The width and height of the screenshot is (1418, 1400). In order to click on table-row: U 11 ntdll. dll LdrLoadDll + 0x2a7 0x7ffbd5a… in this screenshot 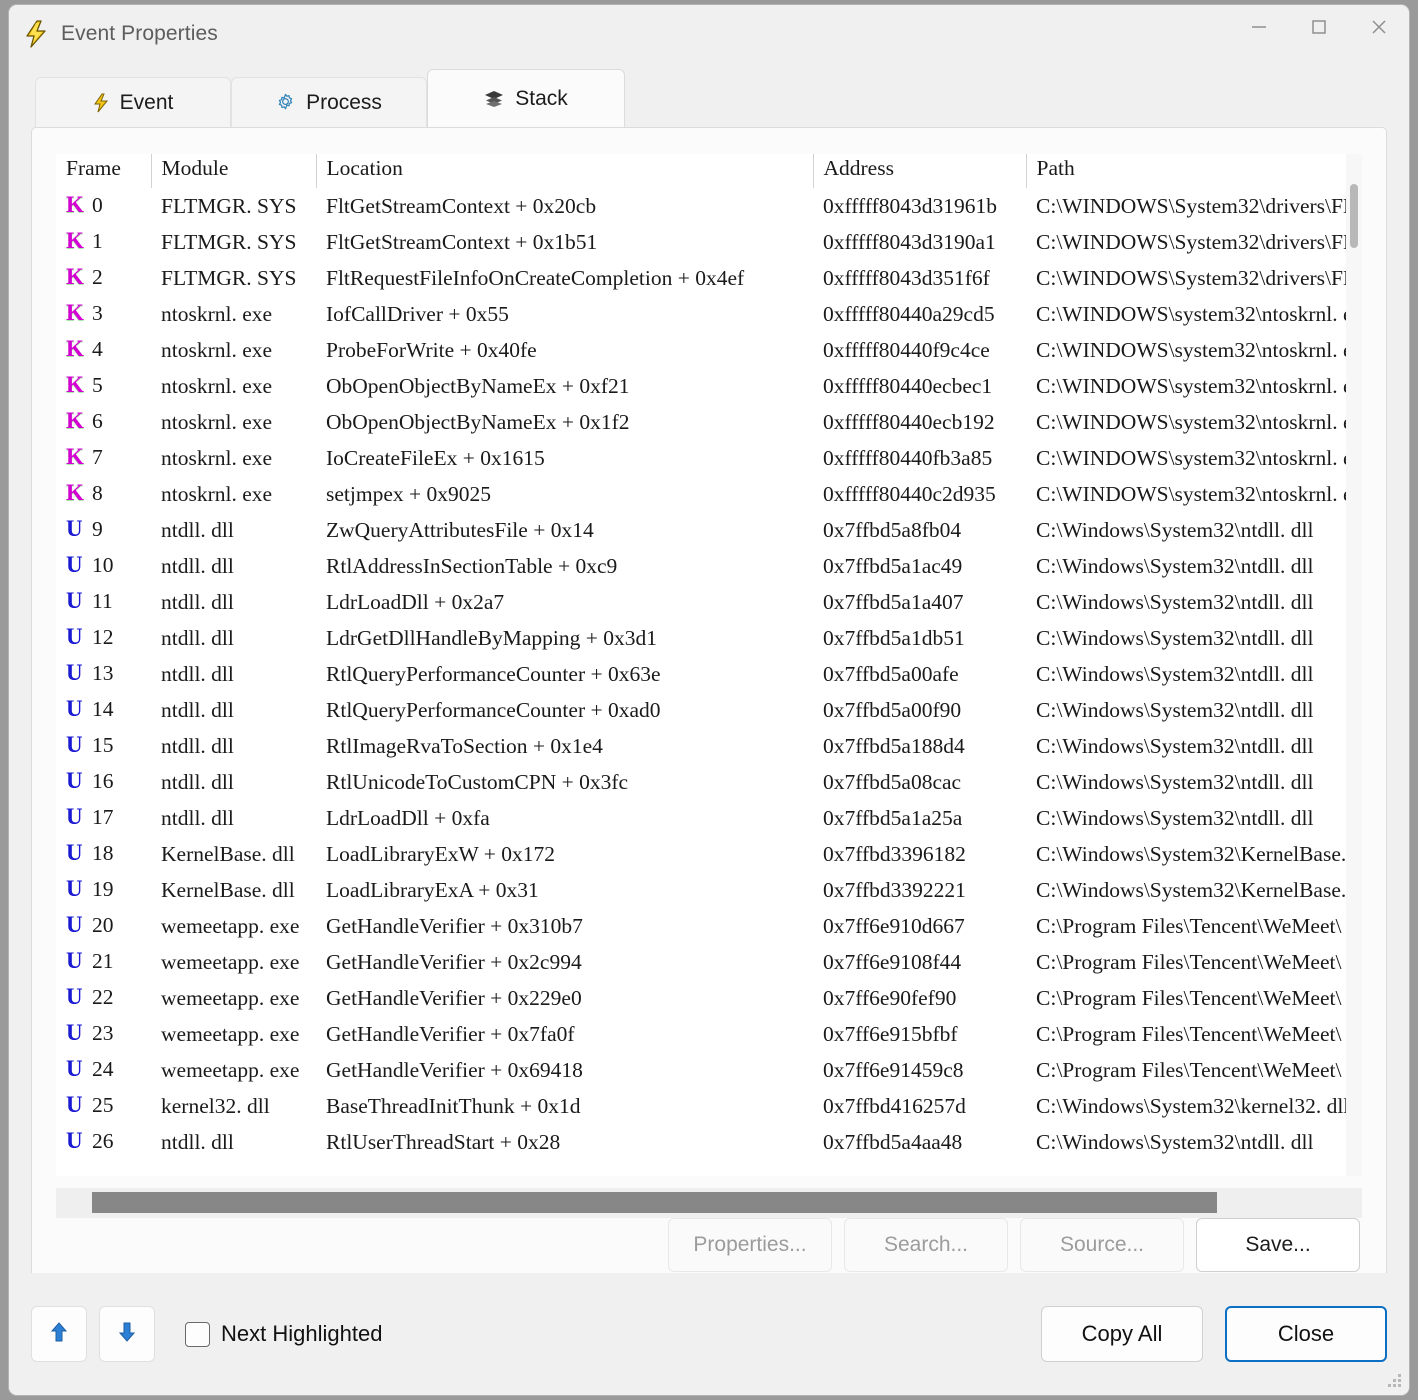, I will do `click(709, 602)`.